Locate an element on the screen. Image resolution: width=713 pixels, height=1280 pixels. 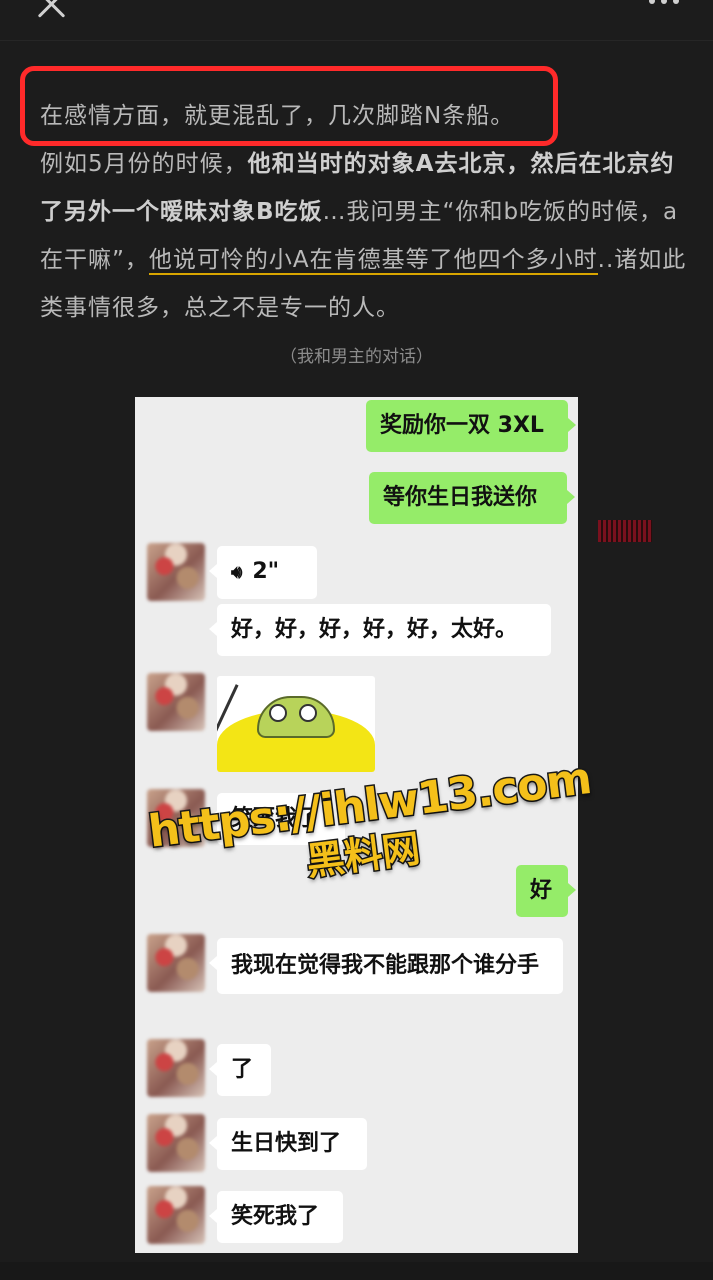
chat-bubble-me: 好 is located at coordinates (546, 891).